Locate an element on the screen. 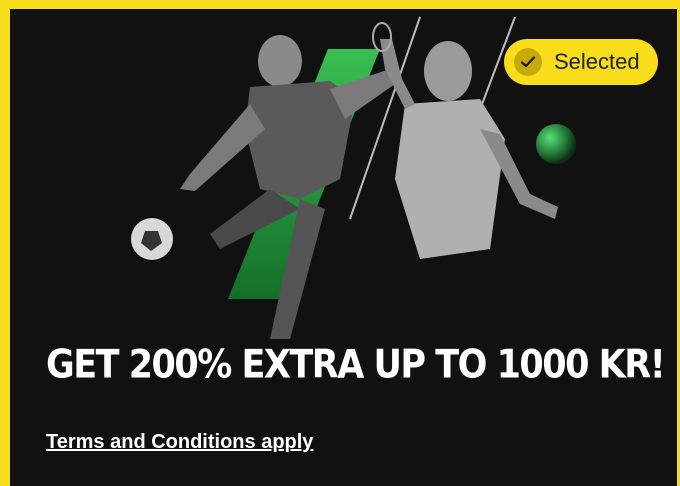 This screenshot has width=680, height=486. selected-badge: Selected is located at coordinates (581, 62).